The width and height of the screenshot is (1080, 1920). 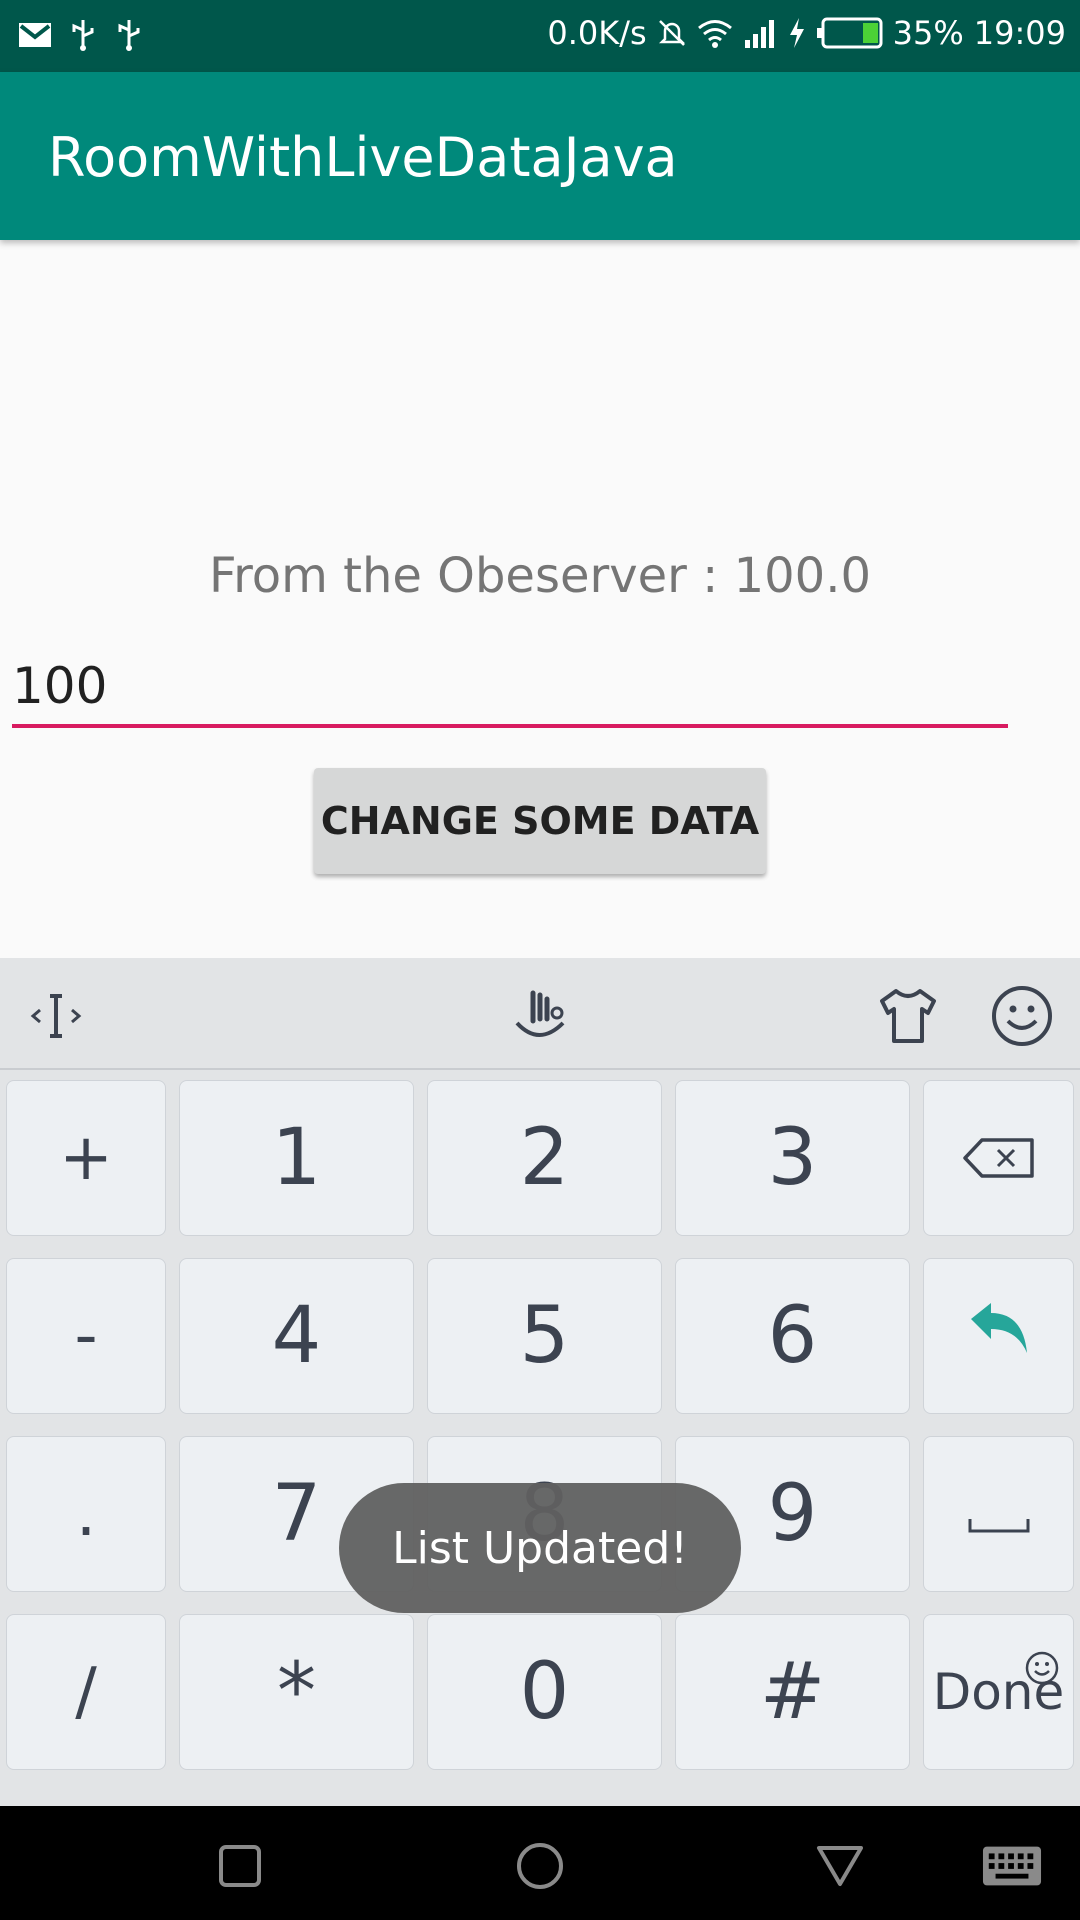 I want to click on backspace-key, so click(x=998, y=1158).